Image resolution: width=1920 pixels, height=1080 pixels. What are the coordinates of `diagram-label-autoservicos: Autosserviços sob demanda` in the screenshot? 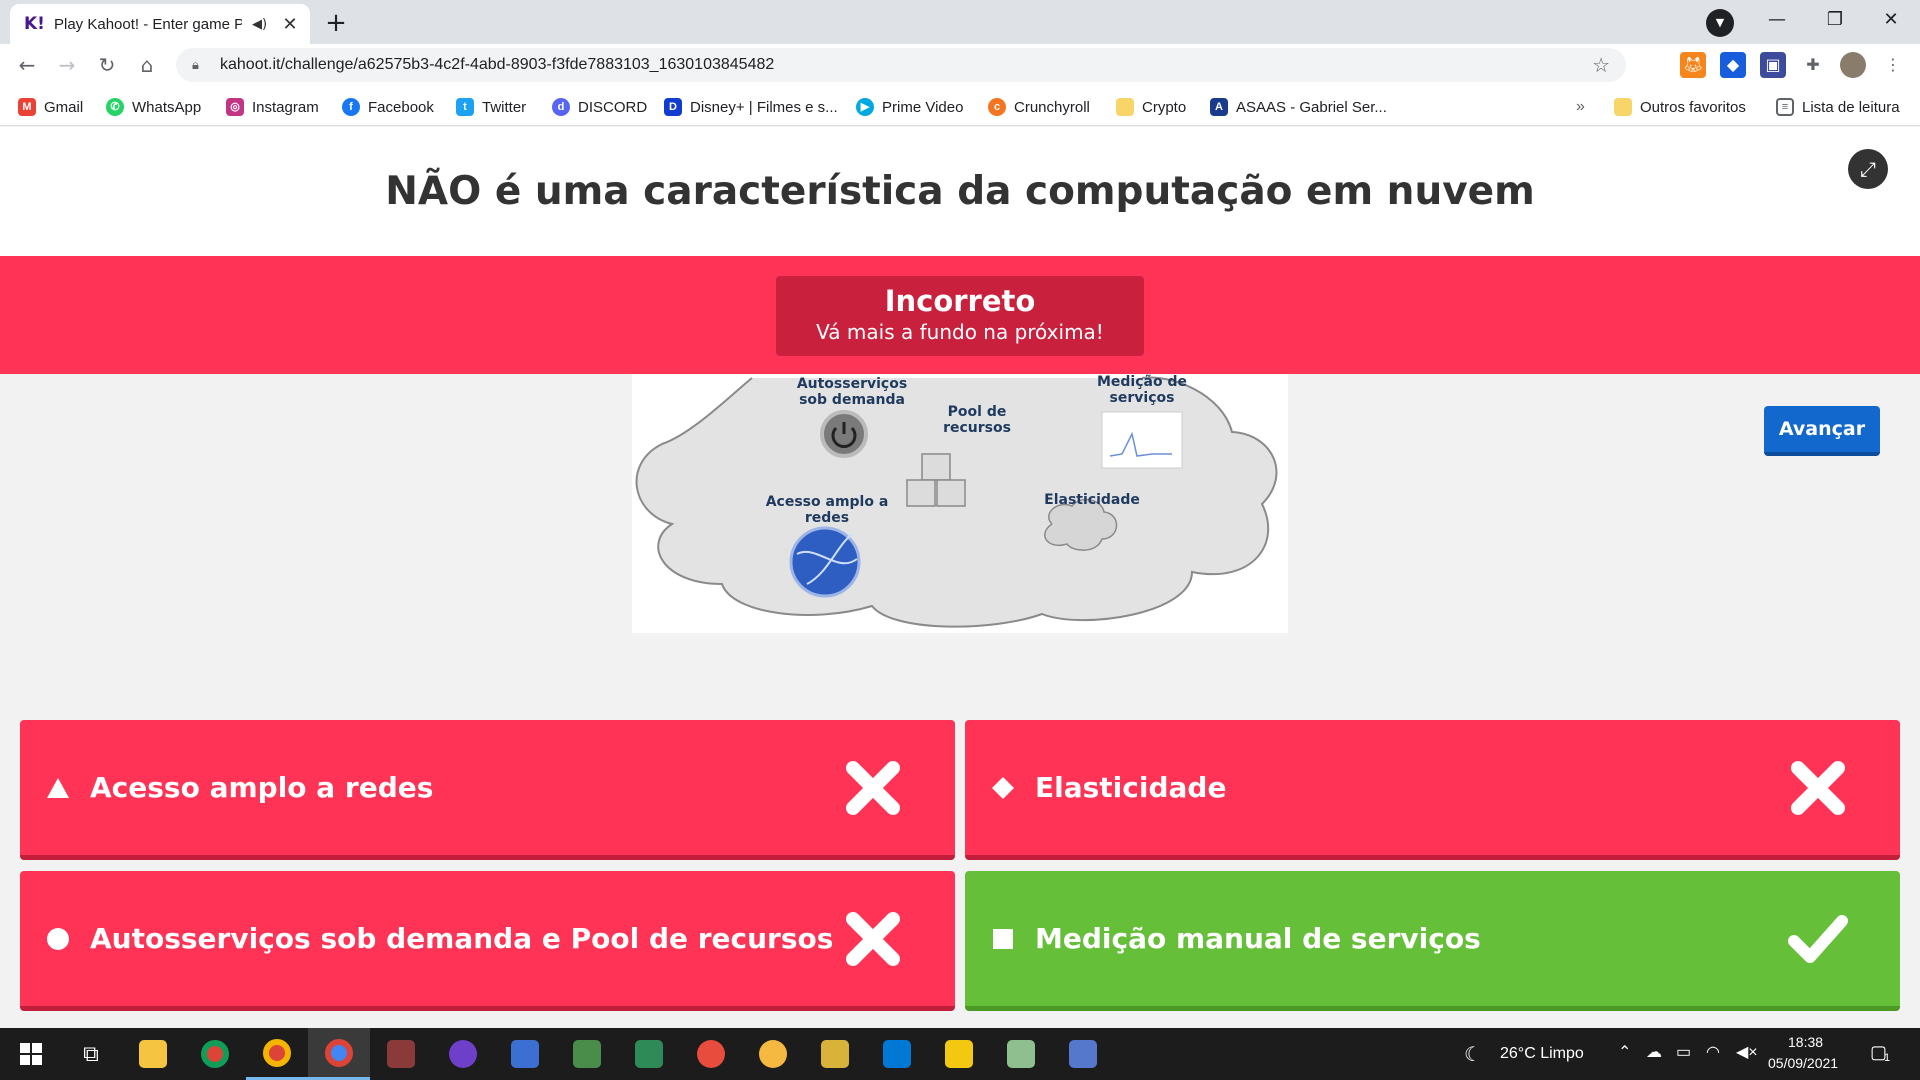 It's located at (852, 392).